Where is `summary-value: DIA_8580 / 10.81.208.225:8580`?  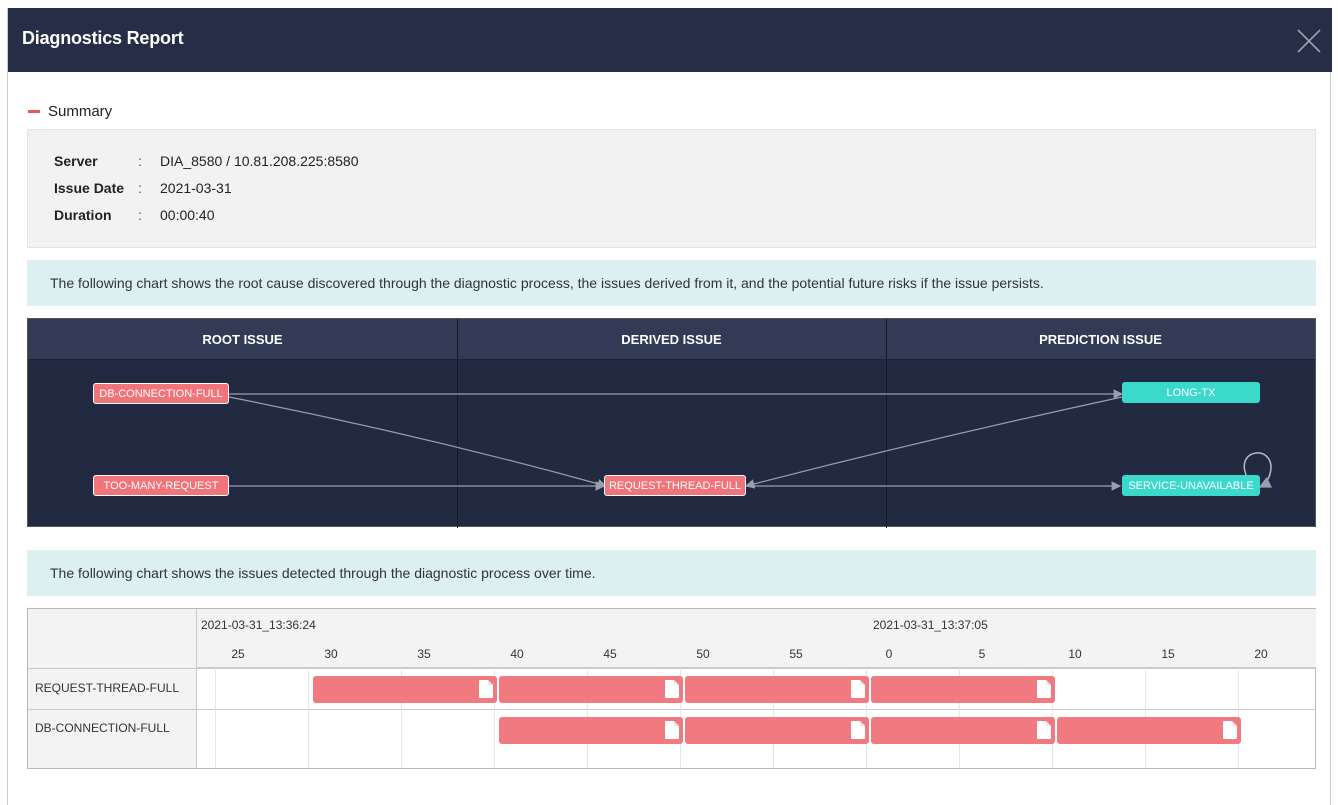 summary-value: DIA_8580 / 10.81.208.225:8580 is located at coordinates (259, 161).